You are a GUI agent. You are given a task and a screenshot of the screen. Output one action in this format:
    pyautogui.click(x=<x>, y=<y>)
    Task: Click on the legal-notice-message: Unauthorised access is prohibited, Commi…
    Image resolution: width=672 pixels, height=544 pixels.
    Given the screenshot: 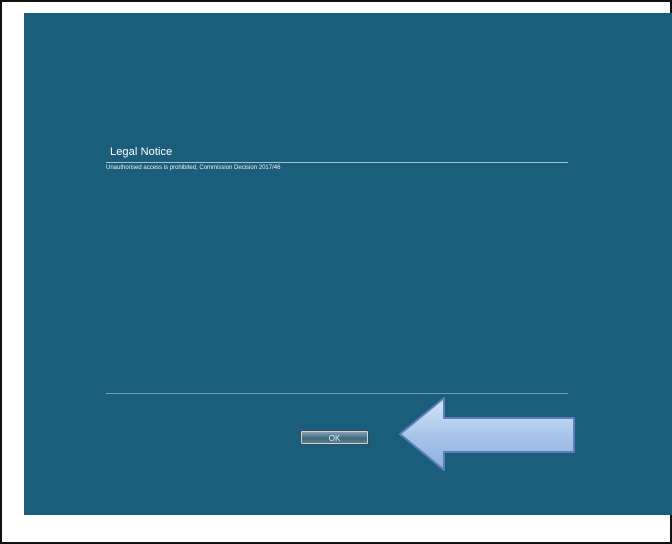 What is the action you would take?
    pyautogui.click(x=193, y=168)
    